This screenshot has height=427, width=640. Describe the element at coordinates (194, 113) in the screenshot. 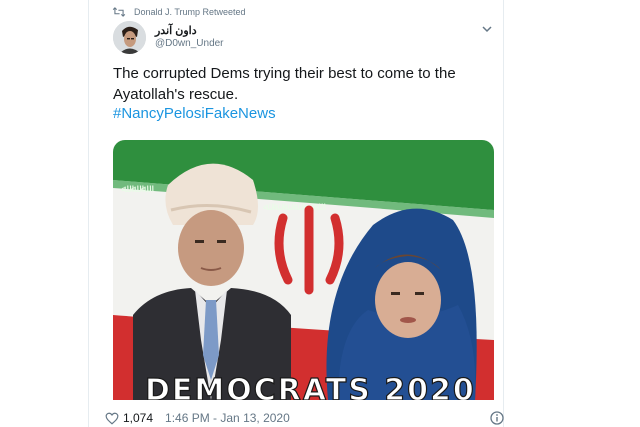

I see `hashtag-link: #NancyPelosiFakeNews` at that location.